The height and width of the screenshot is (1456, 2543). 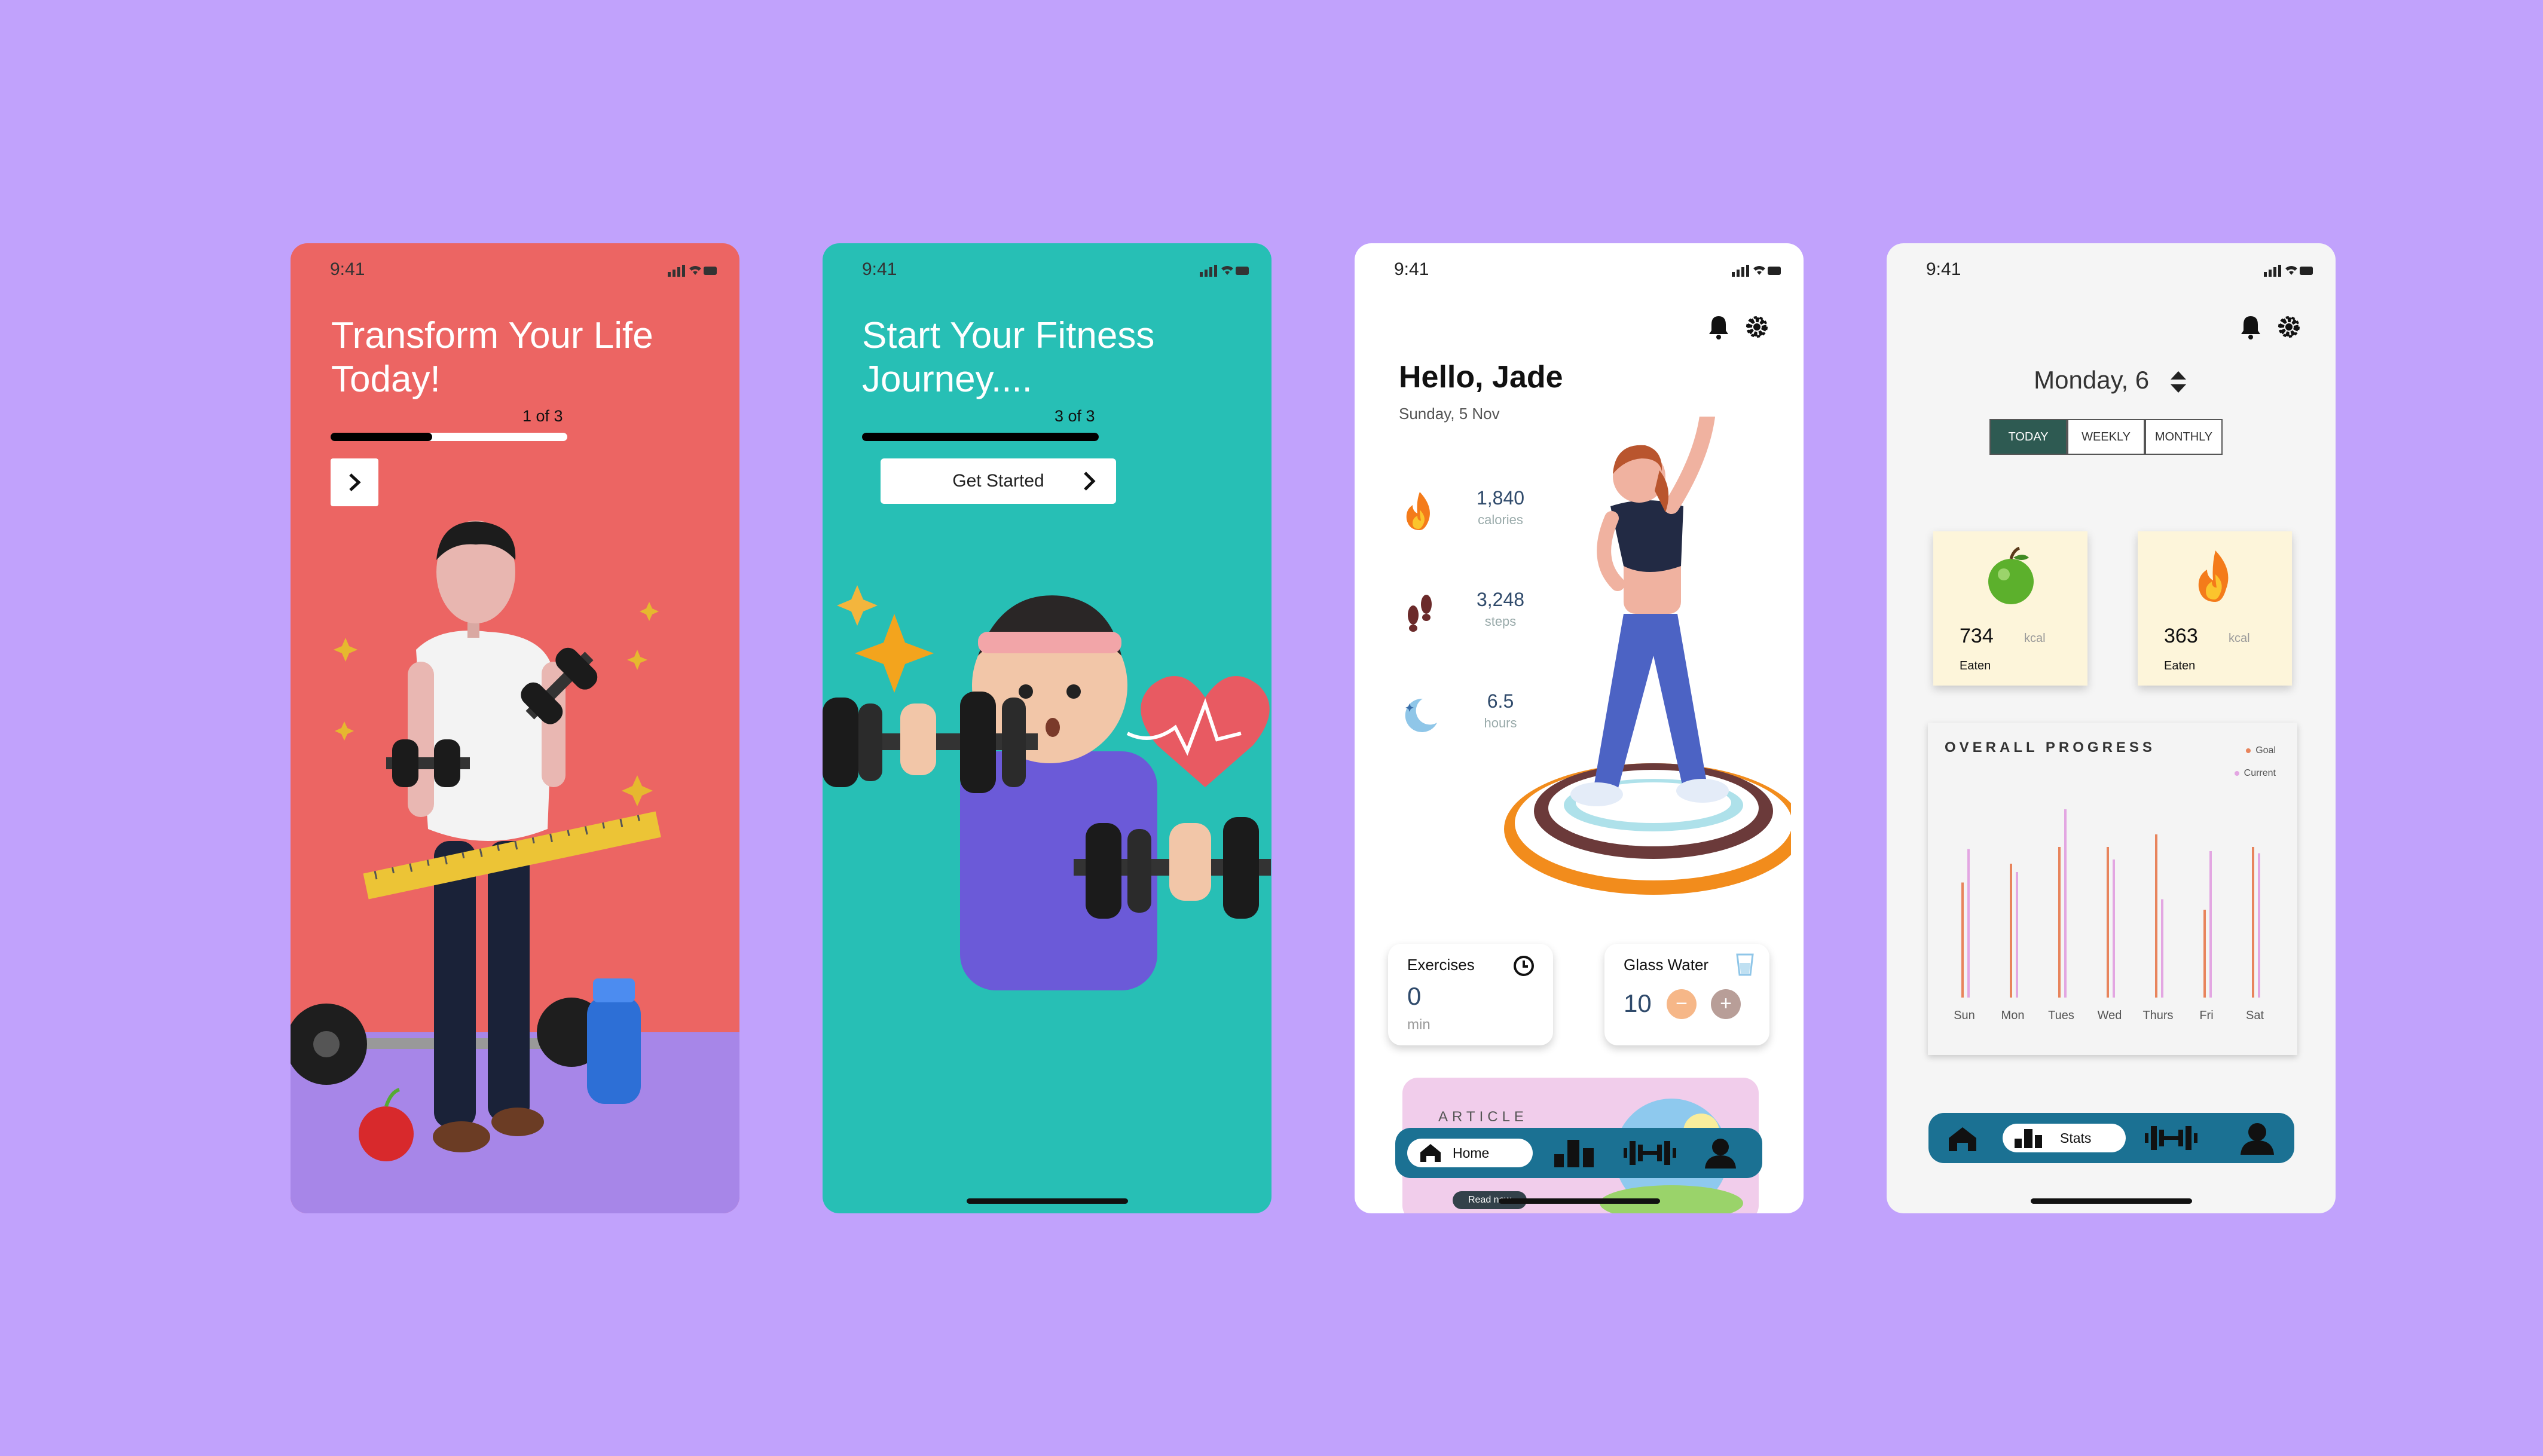 What do you see at coordinates (2206, 1016) in the screenshot?
I see `x-tick-label: Fri` at bounding box center [2206, 1016].